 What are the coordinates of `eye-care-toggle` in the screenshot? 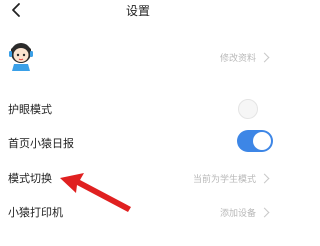 It's located at (248, 109).